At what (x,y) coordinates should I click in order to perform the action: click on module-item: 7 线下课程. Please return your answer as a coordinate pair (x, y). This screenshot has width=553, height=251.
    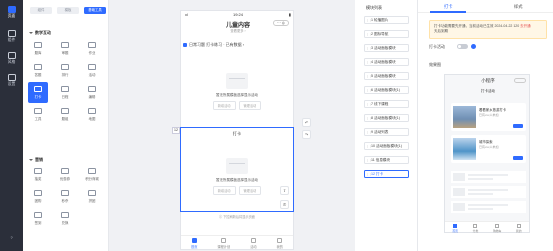
    Looking at the image, I should click on (386, 104).